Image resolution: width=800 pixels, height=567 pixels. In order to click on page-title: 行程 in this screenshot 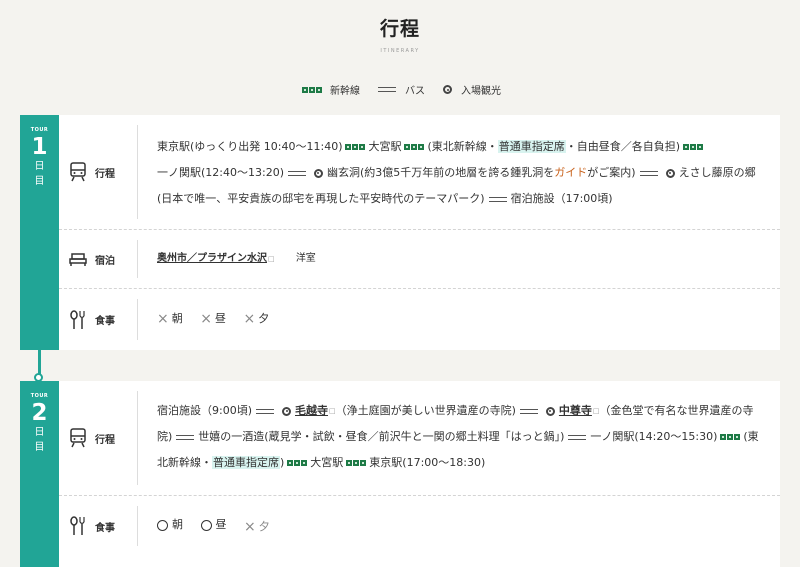, I will do `click(399, 29)`.